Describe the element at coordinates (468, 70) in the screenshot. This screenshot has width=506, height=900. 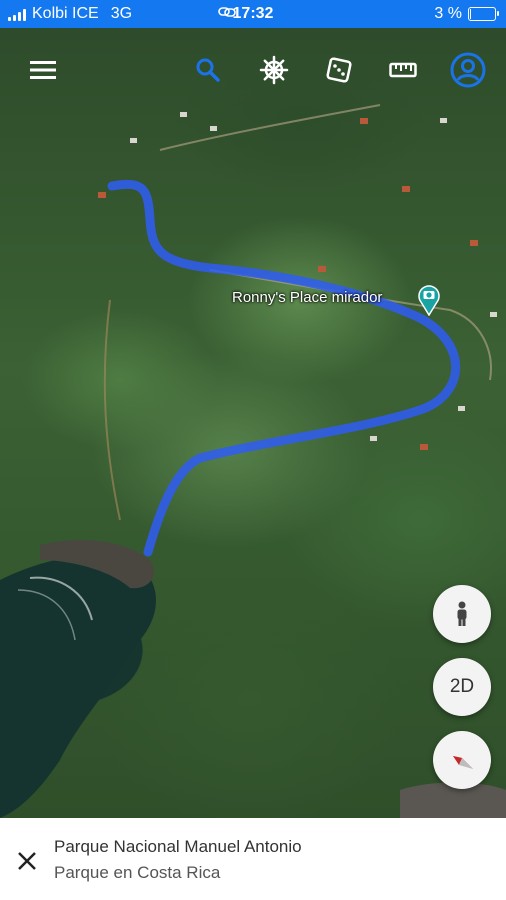
I see `account-circle-icon` at that location.